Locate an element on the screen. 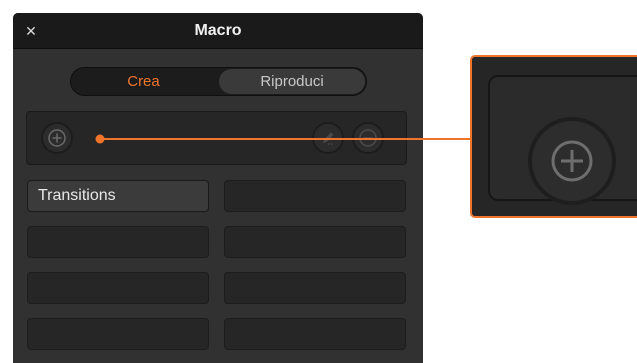 This screenshot has height=363, width=637. zoomed-record-button is located at coordinates (572, 161).